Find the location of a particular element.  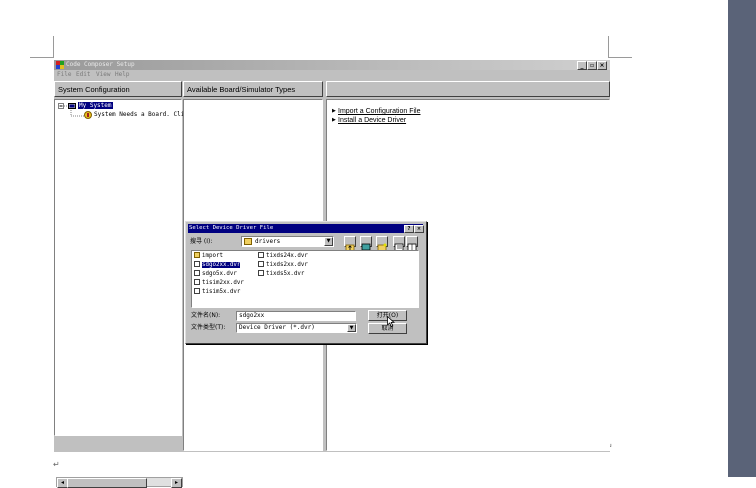

list-item-file: tisim5x.dvr is located at coordinates (217, 292).